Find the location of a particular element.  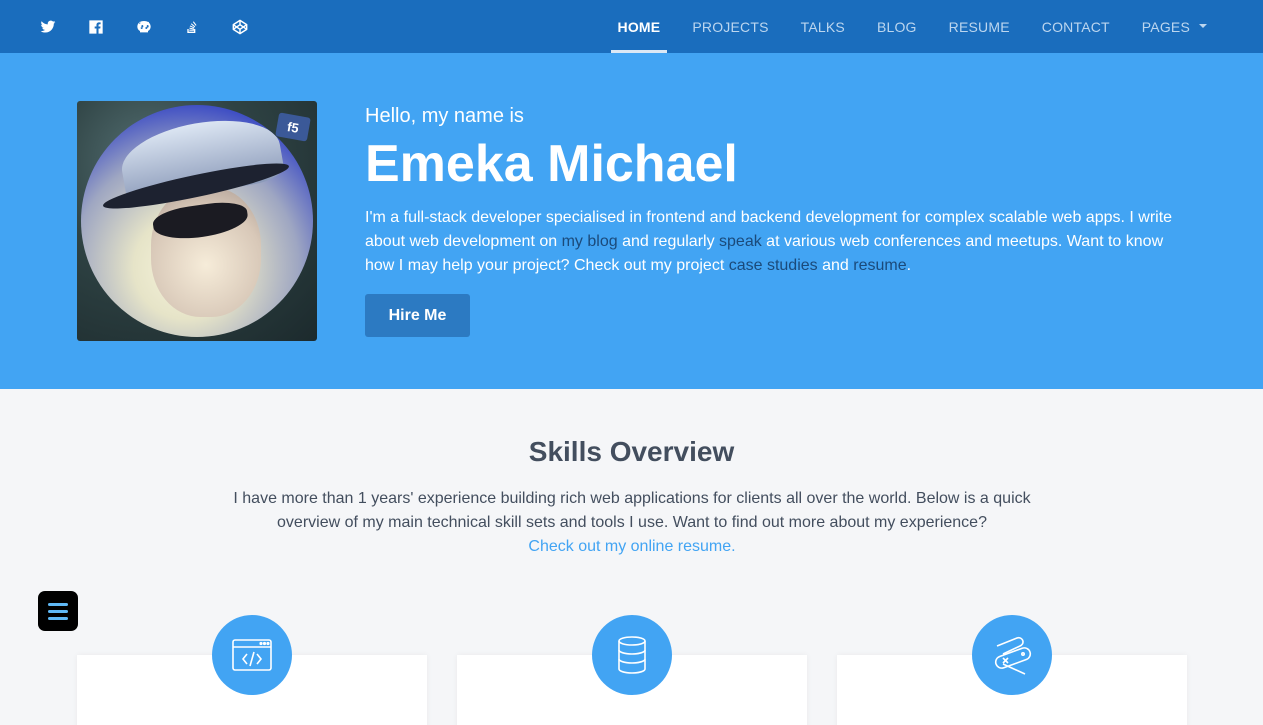

nav-blog-label: BLOG is located at coordinates (896, 26).